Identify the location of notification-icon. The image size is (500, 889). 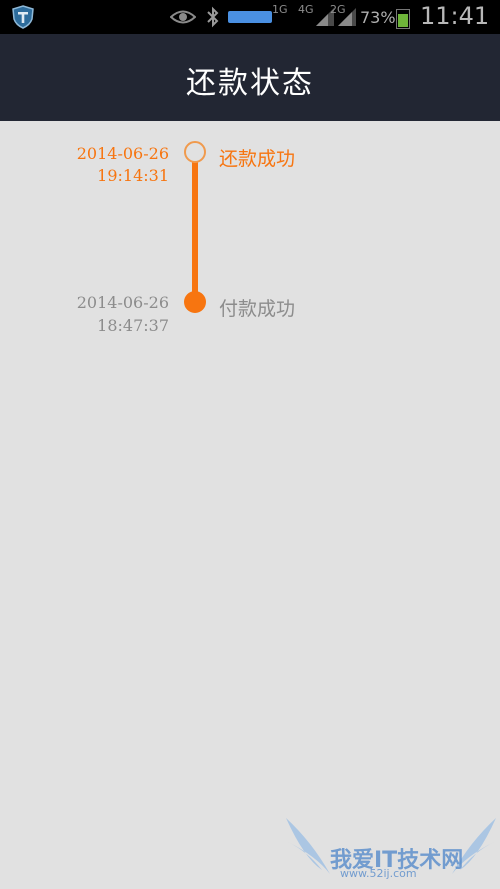
(250, 17).